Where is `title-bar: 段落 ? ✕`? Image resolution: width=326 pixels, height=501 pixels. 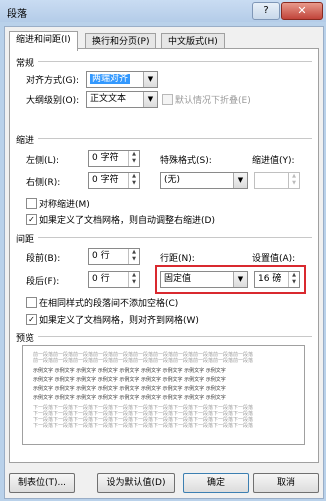 title-bar: 段落 ? ✕ is located at coordinates (163, 11).